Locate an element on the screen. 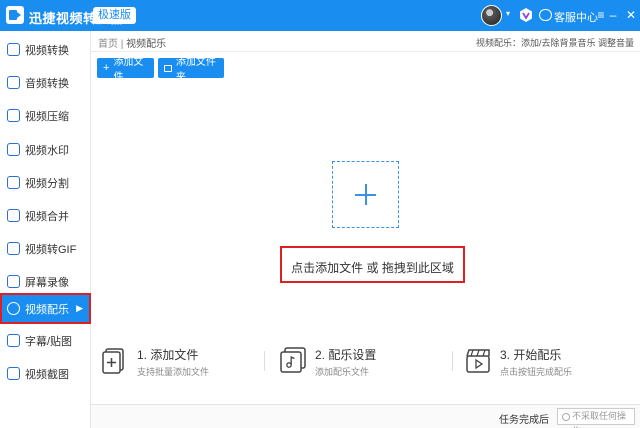  sidebar-item-label: 屏幕录像 is located at coordinates (47, 282).